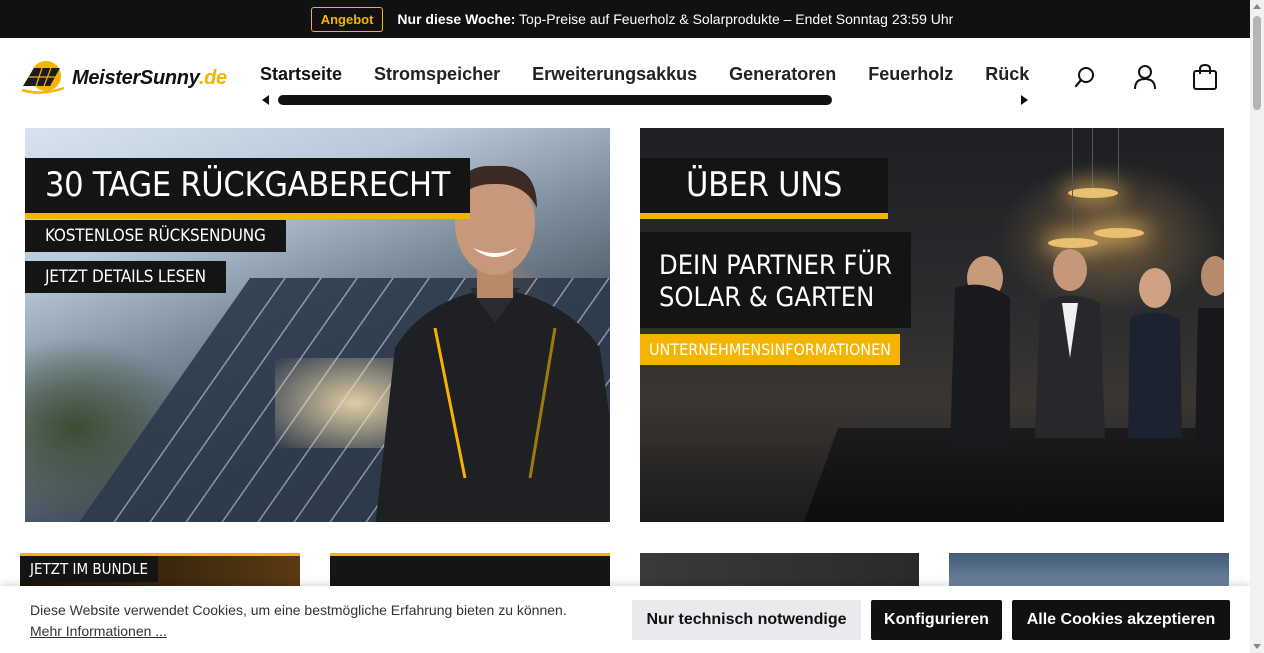  I want to click on banner-left-sub1: KOSTENLOSE RÜCKSENDUNG, so click(155, 236).